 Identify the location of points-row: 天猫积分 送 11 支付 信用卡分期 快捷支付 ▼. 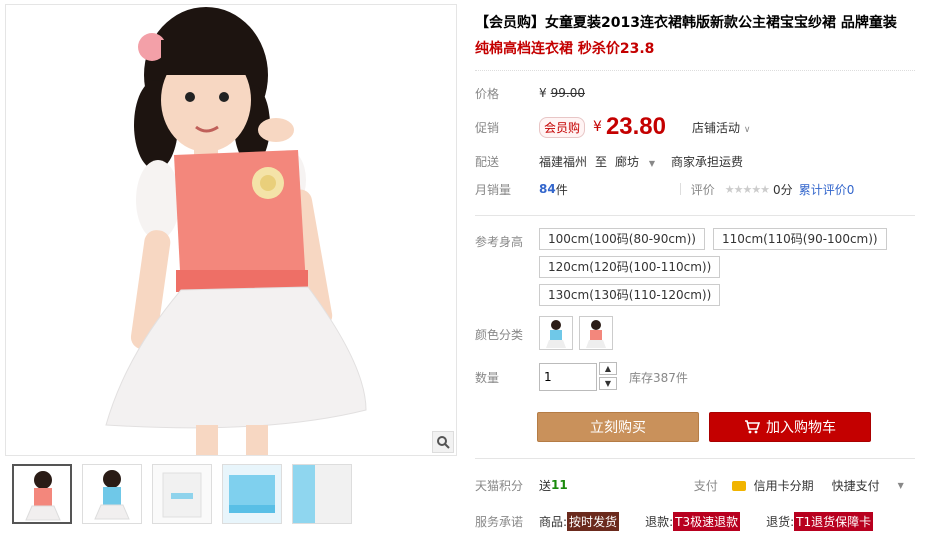
(695, 485).